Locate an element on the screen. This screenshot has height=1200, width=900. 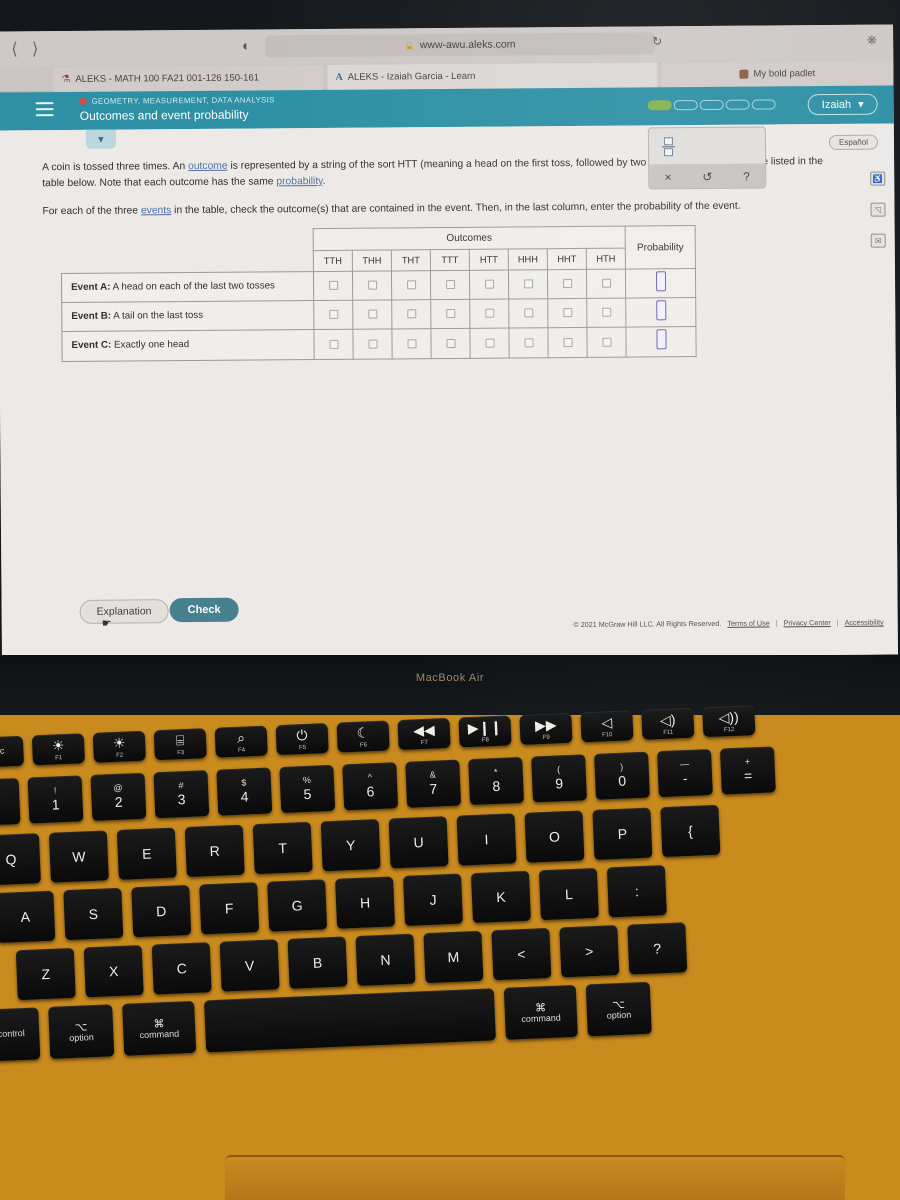
terms-of-use-link: Terms of Use is located at coordinates (748, 622).